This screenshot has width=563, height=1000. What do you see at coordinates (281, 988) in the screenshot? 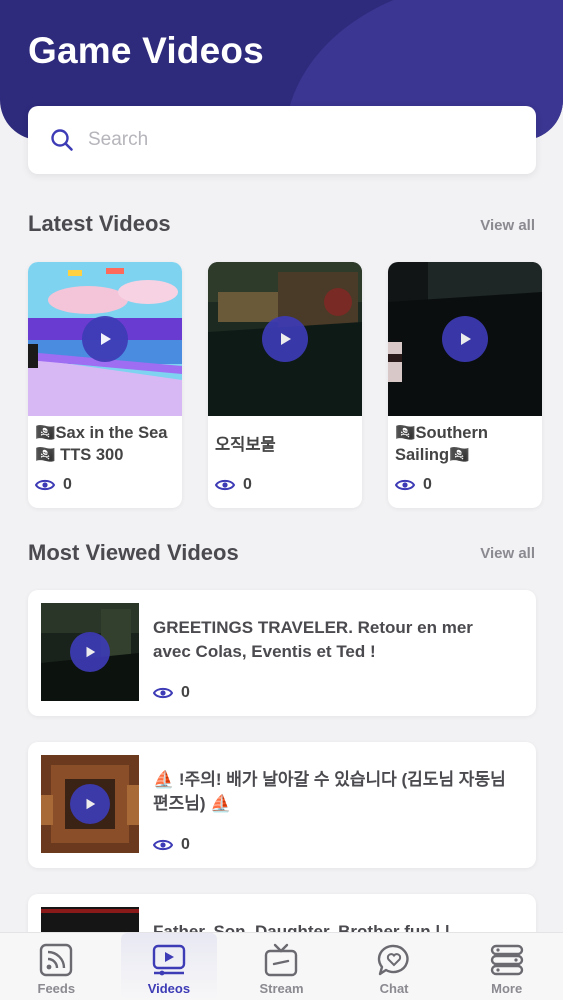
I see `tab-label: Stream` at bounding box center [281, 988].